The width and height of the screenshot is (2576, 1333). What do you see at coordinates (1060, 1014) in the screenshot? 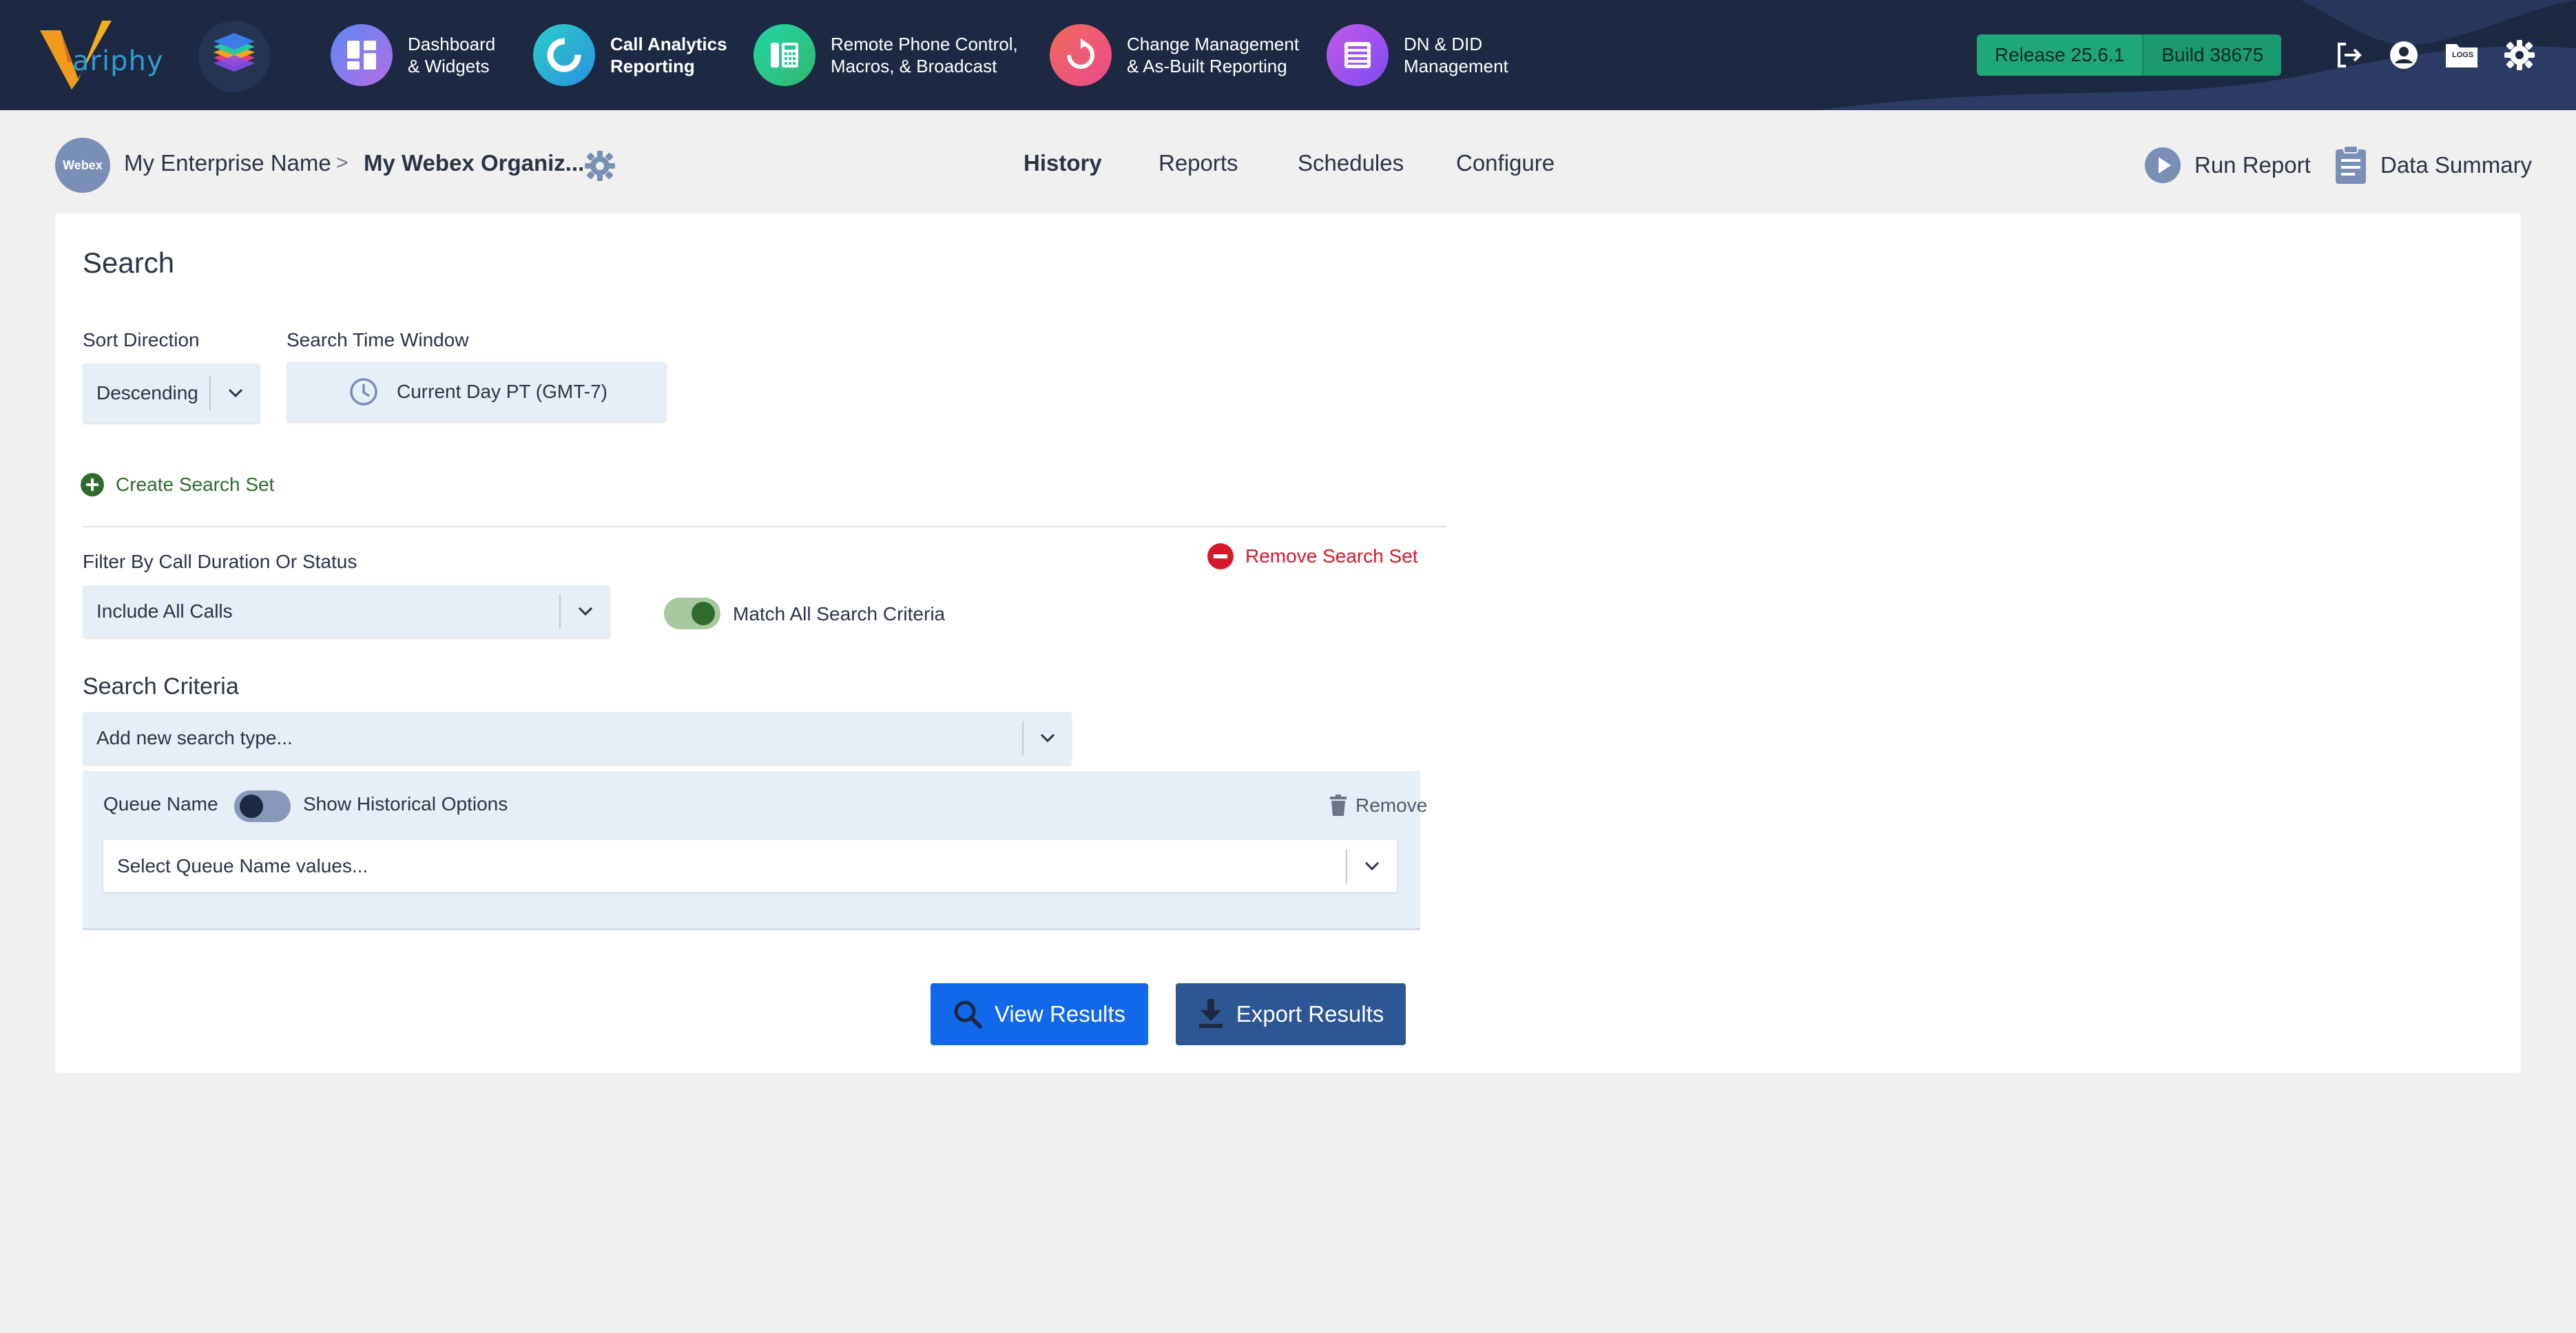
I see `view-results-label: View Results` at bounding box center [1060, 1014].